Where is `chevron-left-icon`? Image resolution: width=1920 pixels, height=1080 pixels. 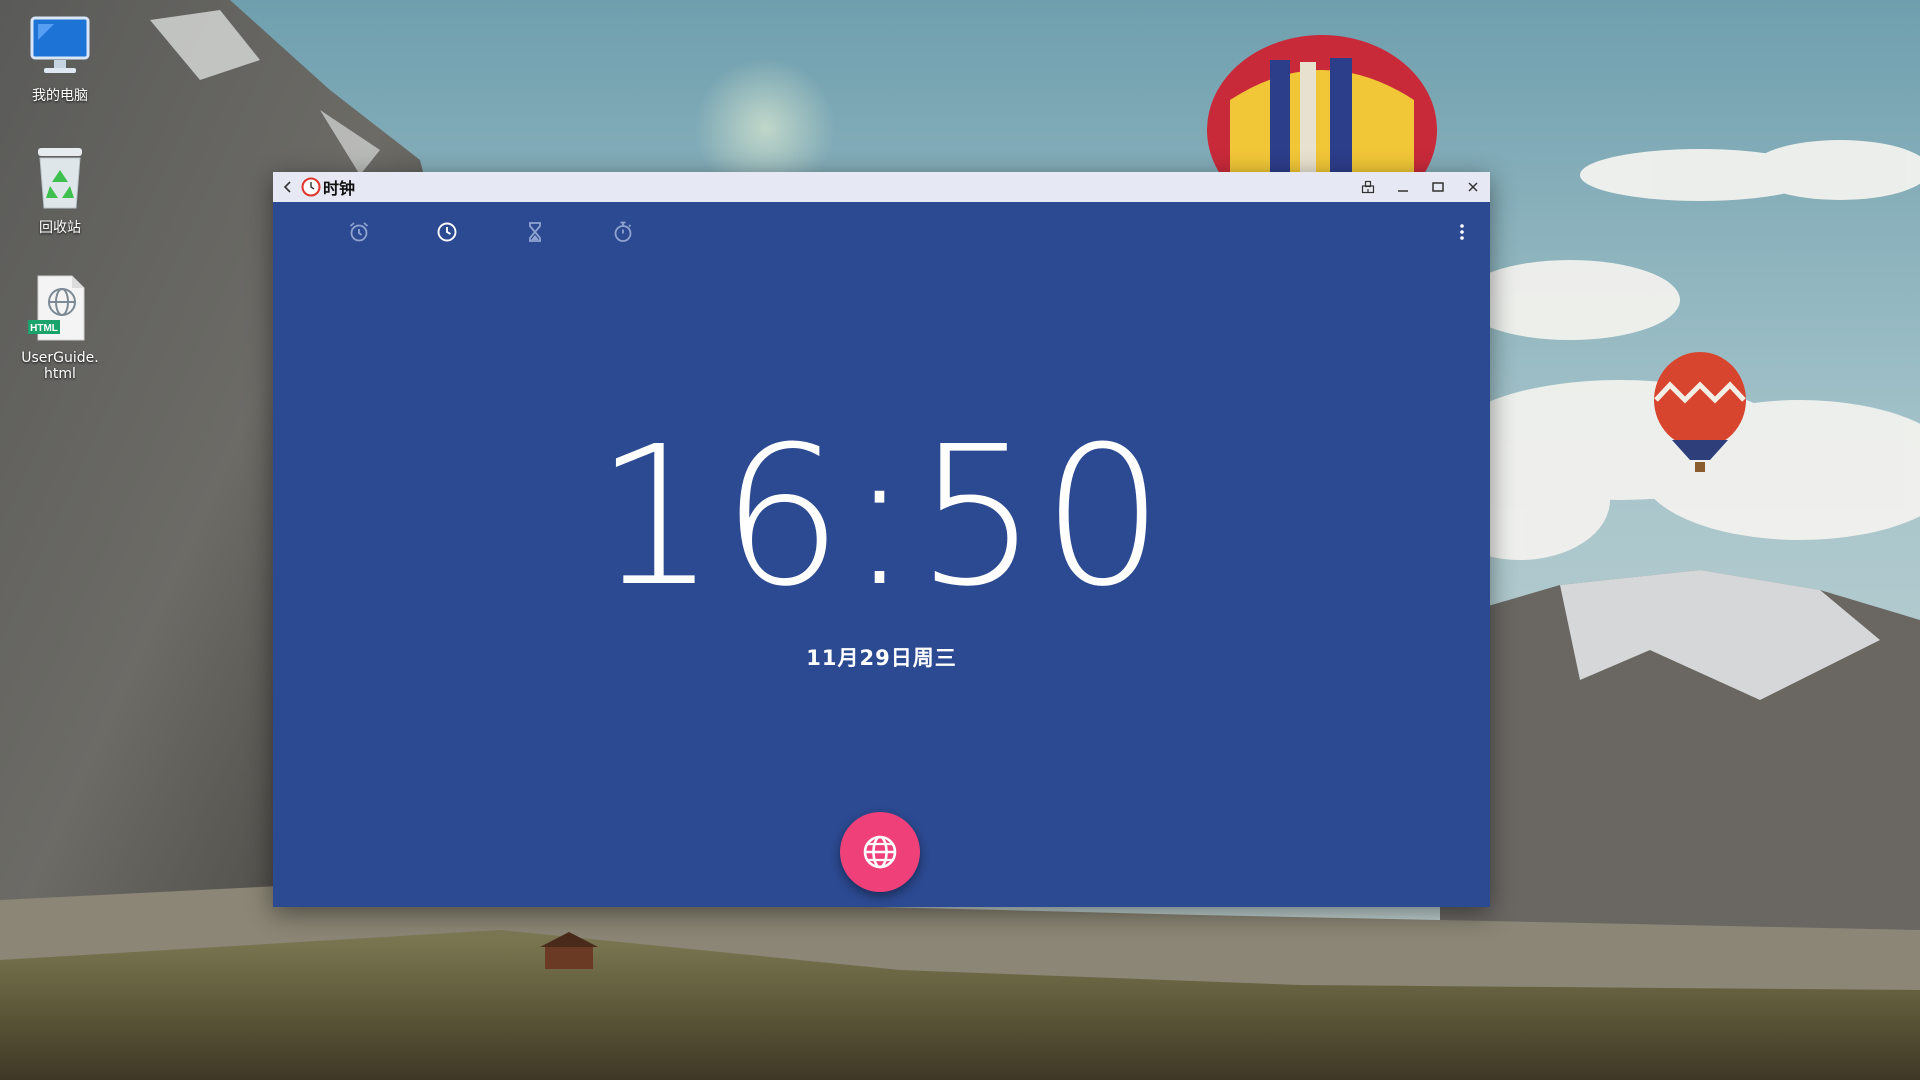 chevron-left-icon is located at coordinates (287, 187).